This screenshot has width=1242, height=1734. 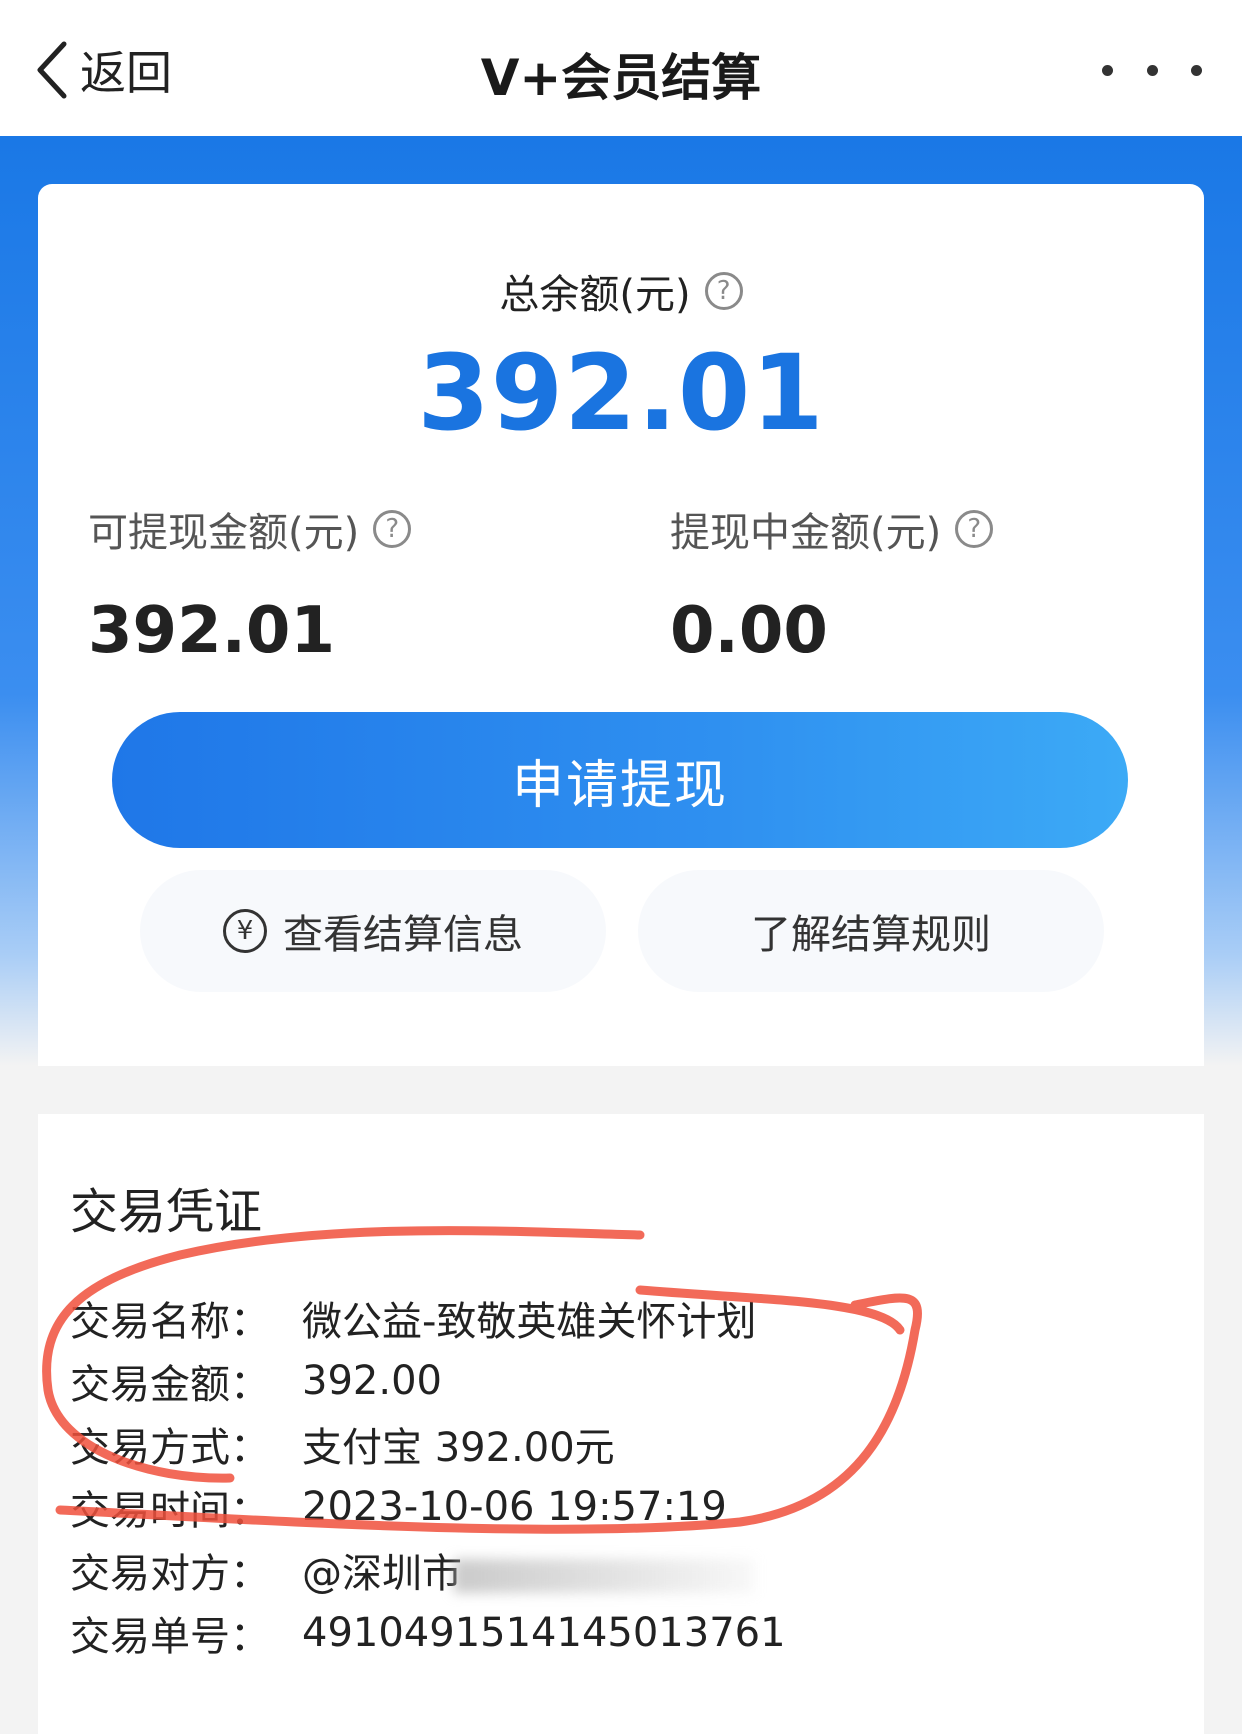 What do you see at coordinates (529, 1321) in the screenshot?
I see `row-value: 微公益-致敬英雄关怀计划` at bounding box center [529, 1321].